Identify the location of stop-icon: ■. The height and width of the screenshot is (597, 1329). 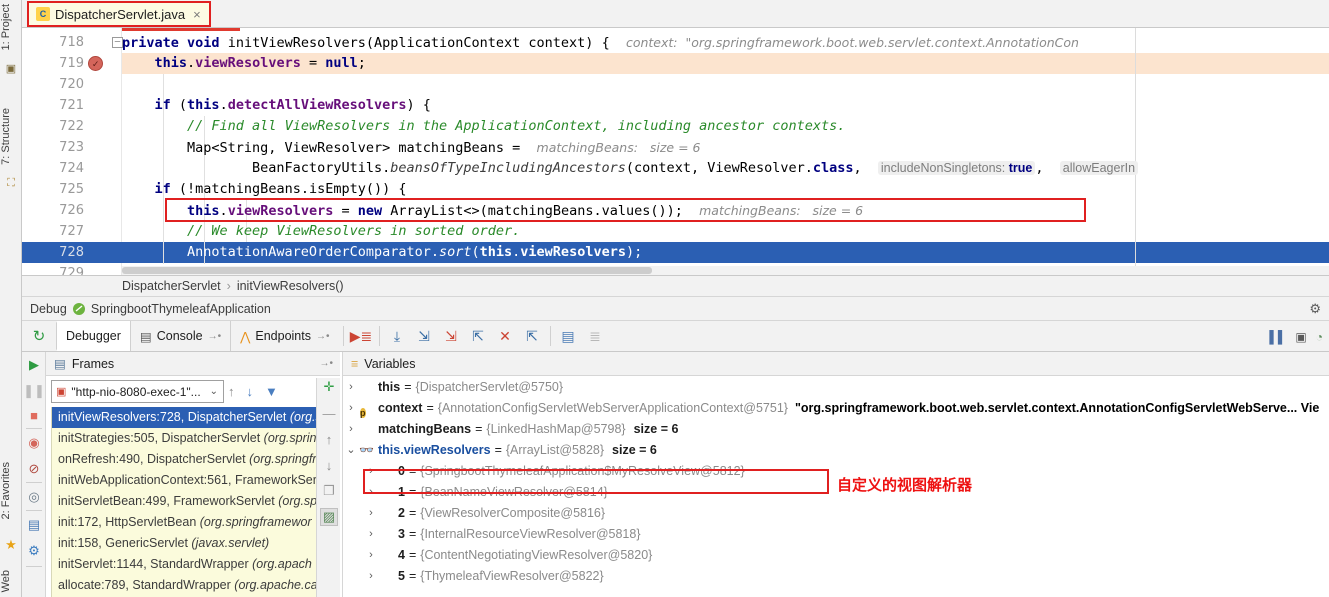
(34, 415).